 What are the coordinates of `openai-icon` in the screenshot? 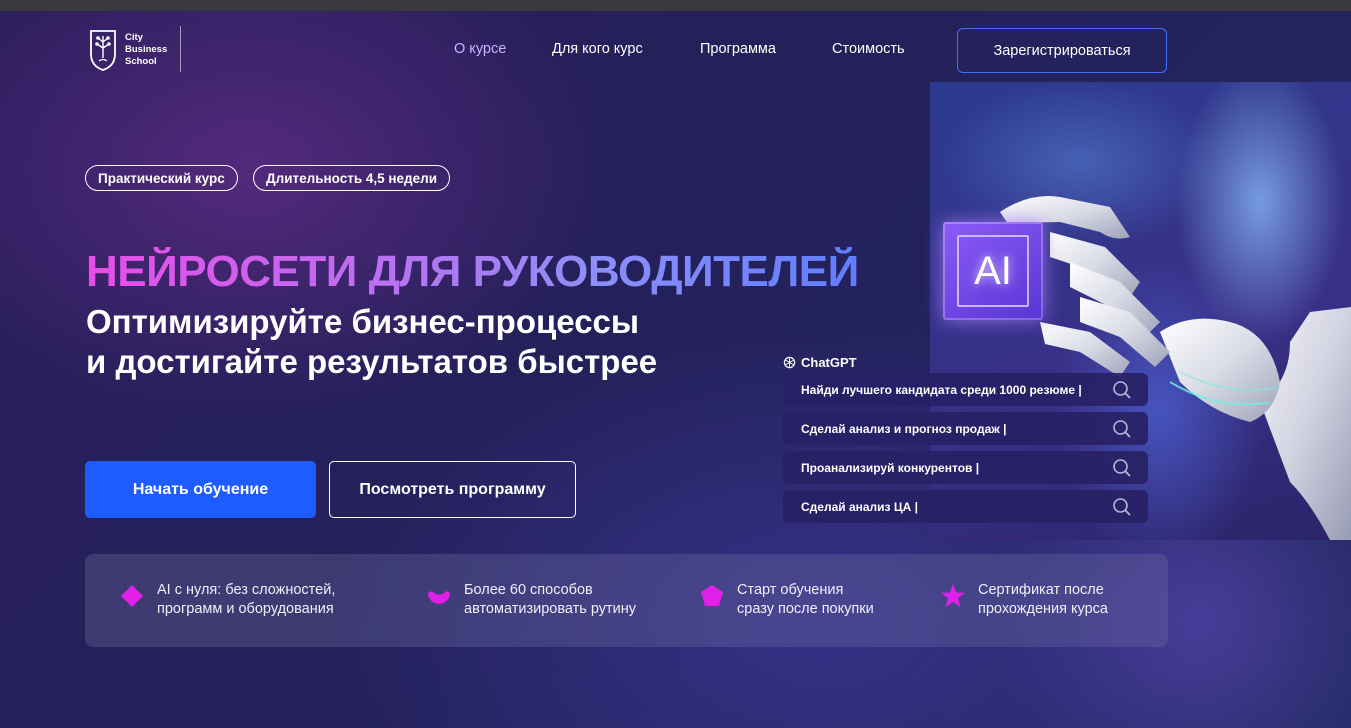 It's located at (789, 362).